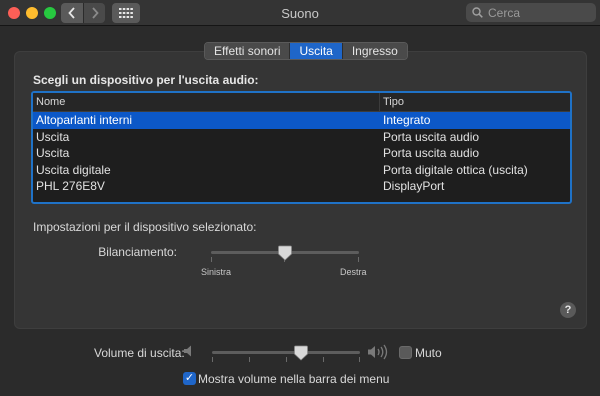 Image resolution: width=600 pixels, height=396 pixels. What do you see at coordinates (455, 169) in the screenshot?
I see `device-type: Porta digitale ottica (uscita)` at bounding box center [455, 169].